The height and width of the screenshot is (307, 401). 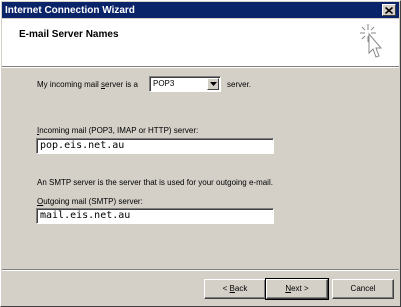 I want to click on close-icon, so click(x=389, y=10).